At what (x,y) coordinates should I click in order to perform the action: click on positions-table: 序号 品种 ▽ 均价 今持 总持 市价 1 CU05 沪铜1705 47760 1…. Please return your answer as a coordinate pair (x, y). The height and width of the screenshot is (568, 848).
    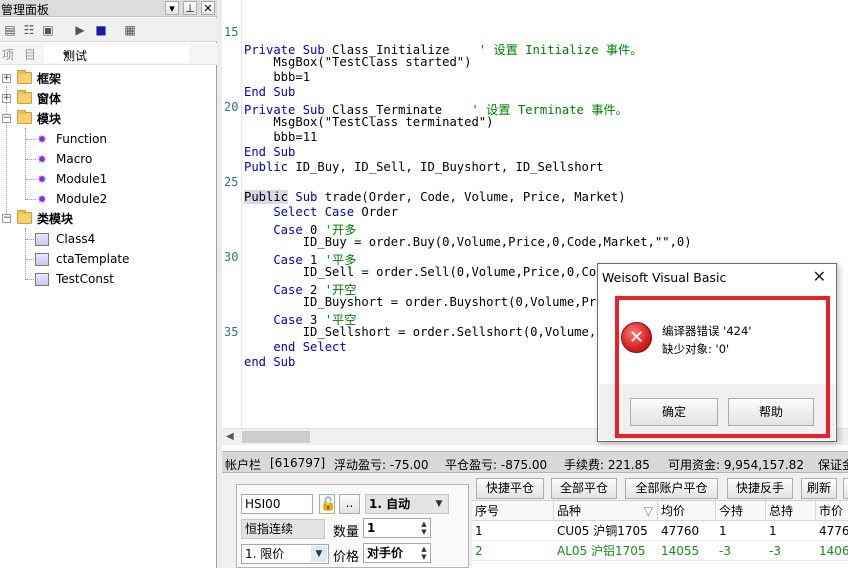
    Looking at the image, I should click on (660, 534).